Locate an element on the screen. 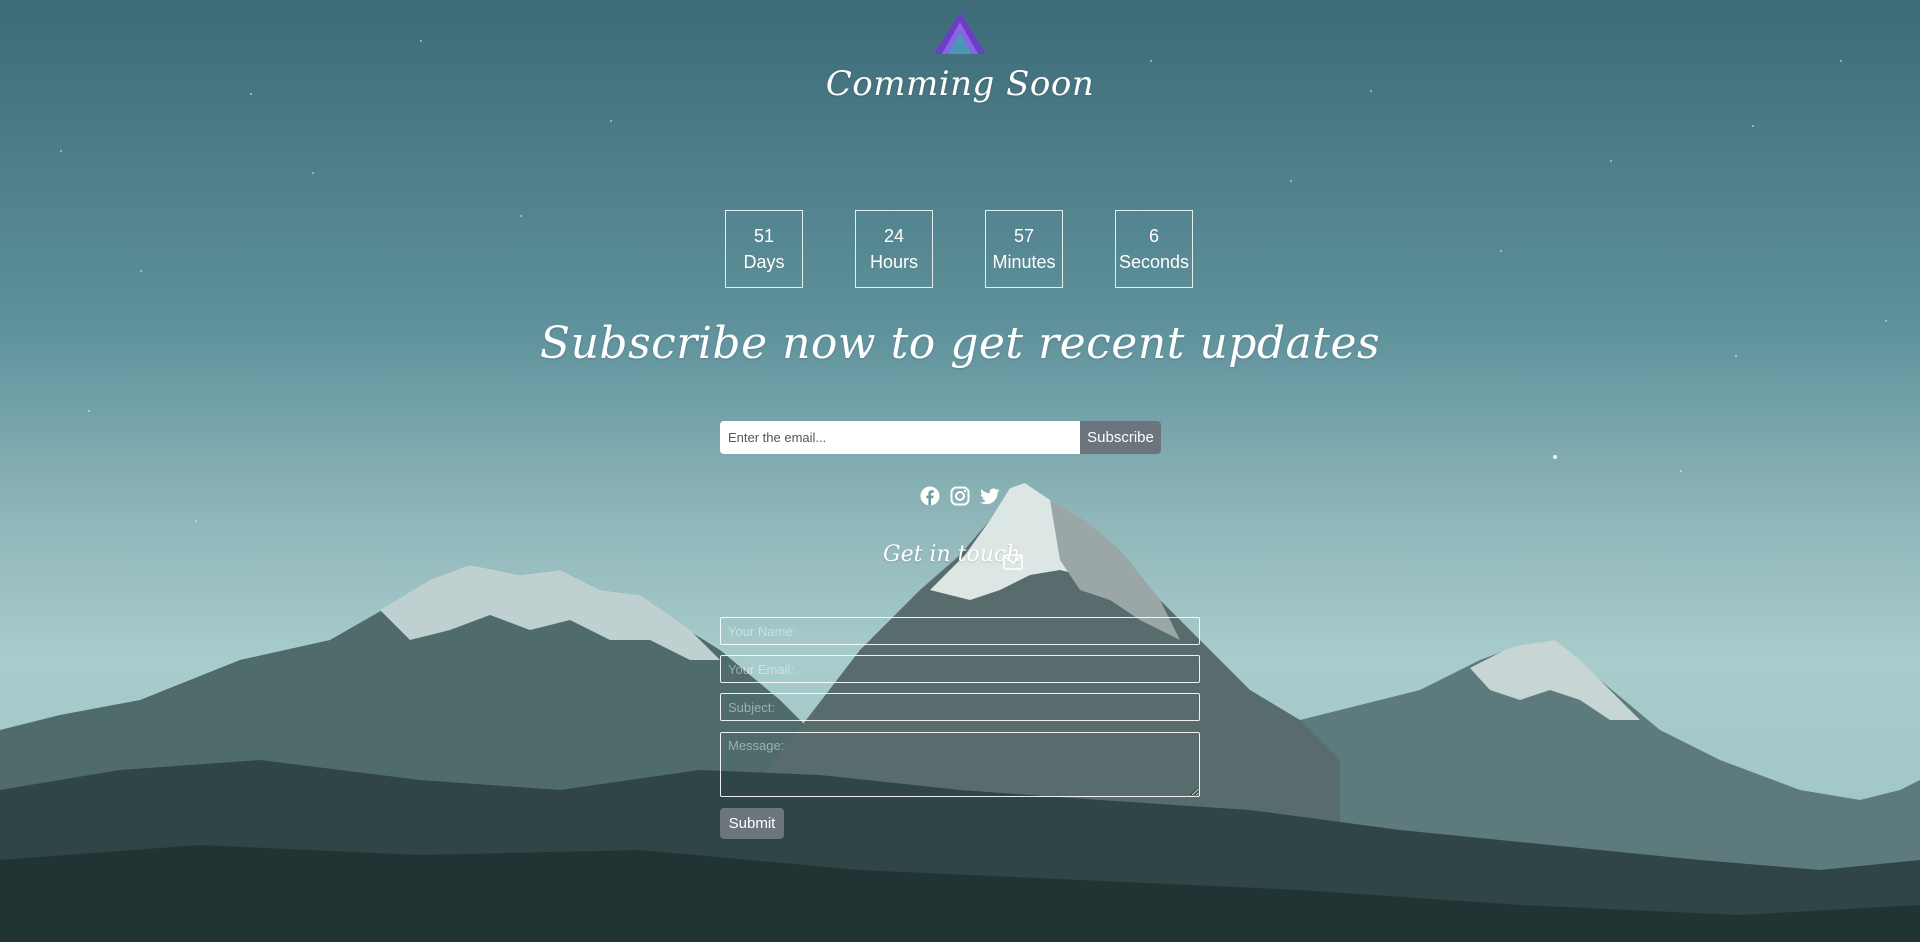  instagram-icon is located at coordinates (960, 496).